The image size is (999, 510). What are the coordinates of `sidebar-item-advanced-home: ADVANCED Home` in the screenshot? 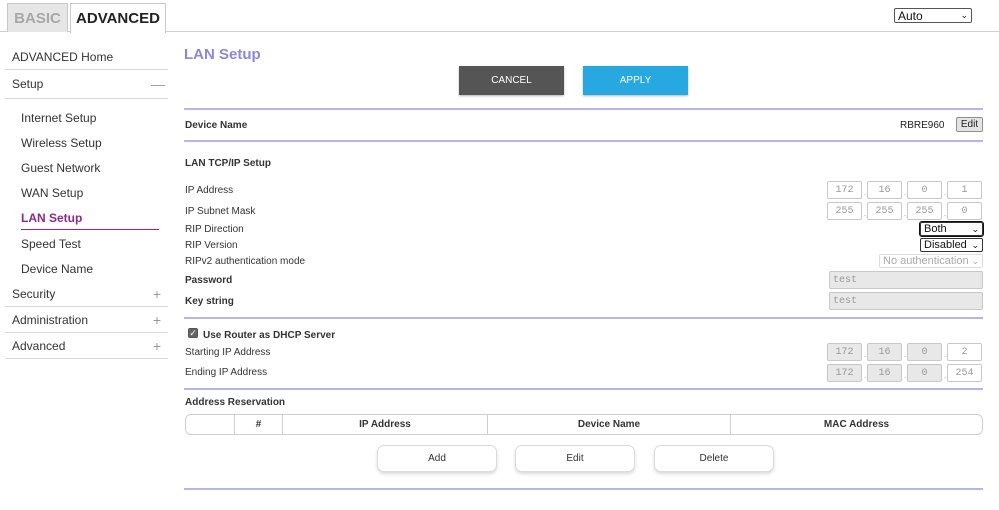 It's located at (86, 57).